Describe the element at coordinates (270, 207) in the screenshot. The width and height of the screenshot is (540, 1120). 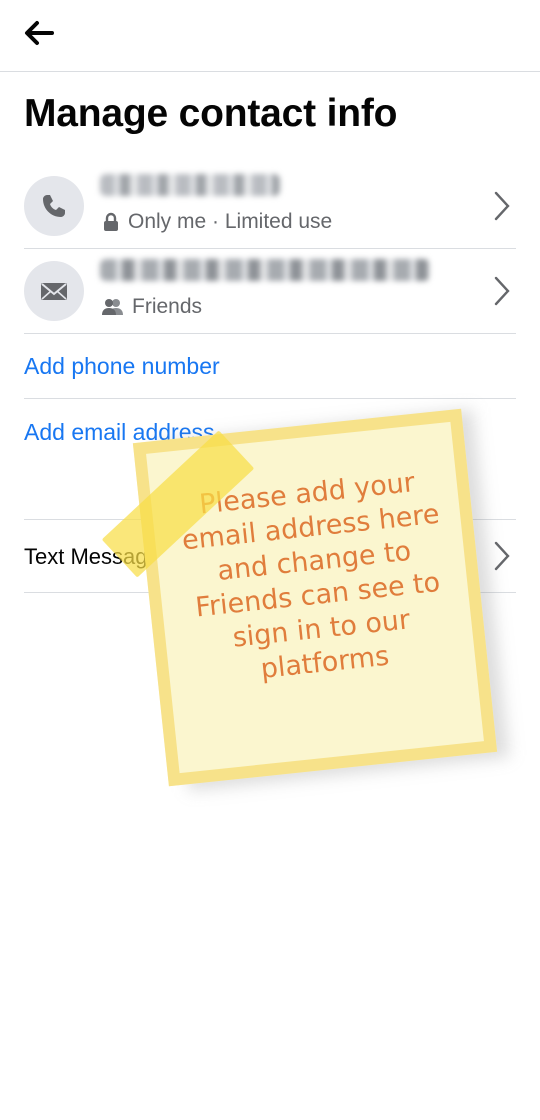
I see `contact-row-phone: Only me · Limited use` at that location.